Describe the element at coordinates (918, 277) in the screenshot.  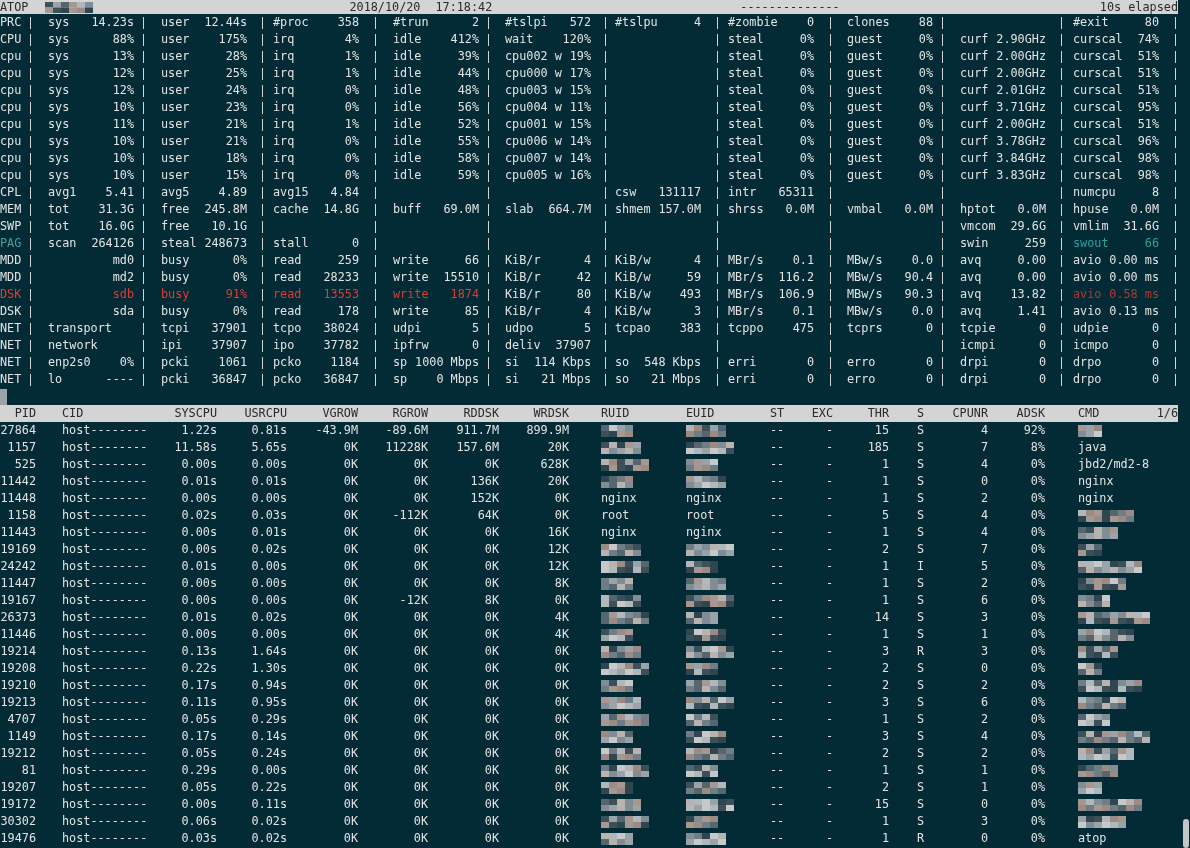
I see `metric-value: 90.4` at that location.